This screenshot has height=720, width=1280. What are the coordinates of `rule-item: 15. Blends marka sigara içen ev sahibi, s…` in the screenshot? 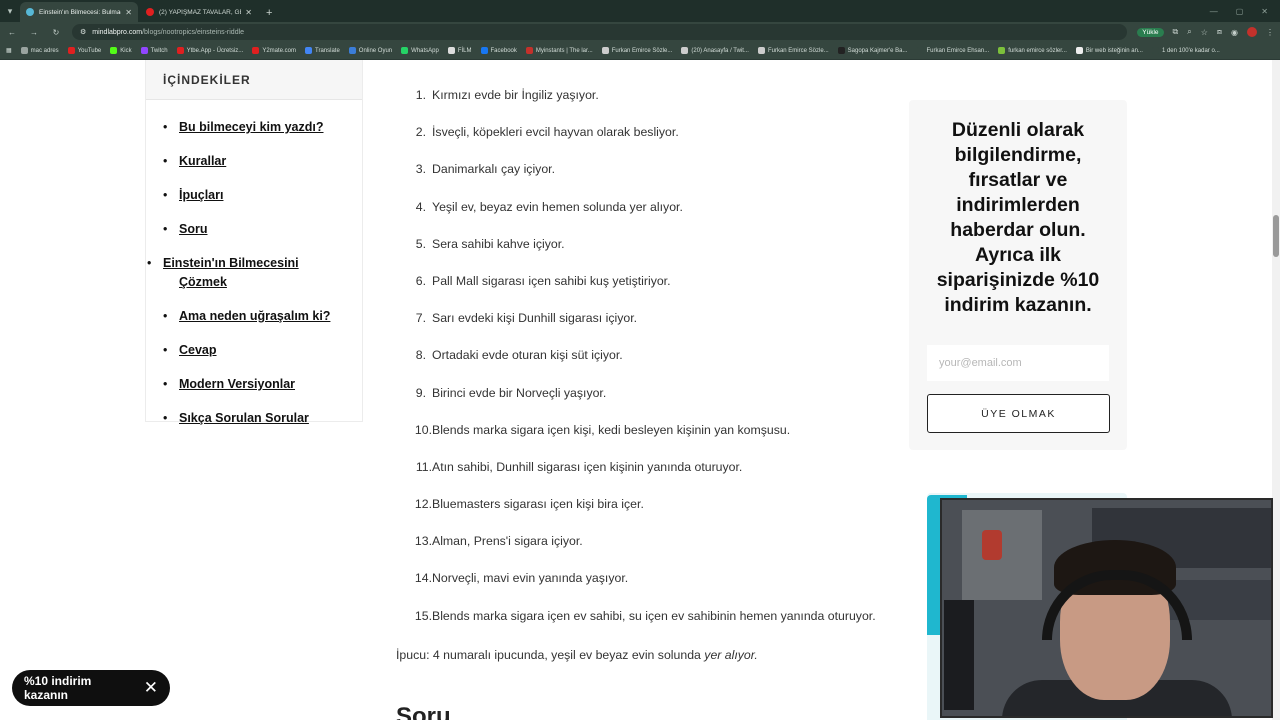 It's located at (636, 627).